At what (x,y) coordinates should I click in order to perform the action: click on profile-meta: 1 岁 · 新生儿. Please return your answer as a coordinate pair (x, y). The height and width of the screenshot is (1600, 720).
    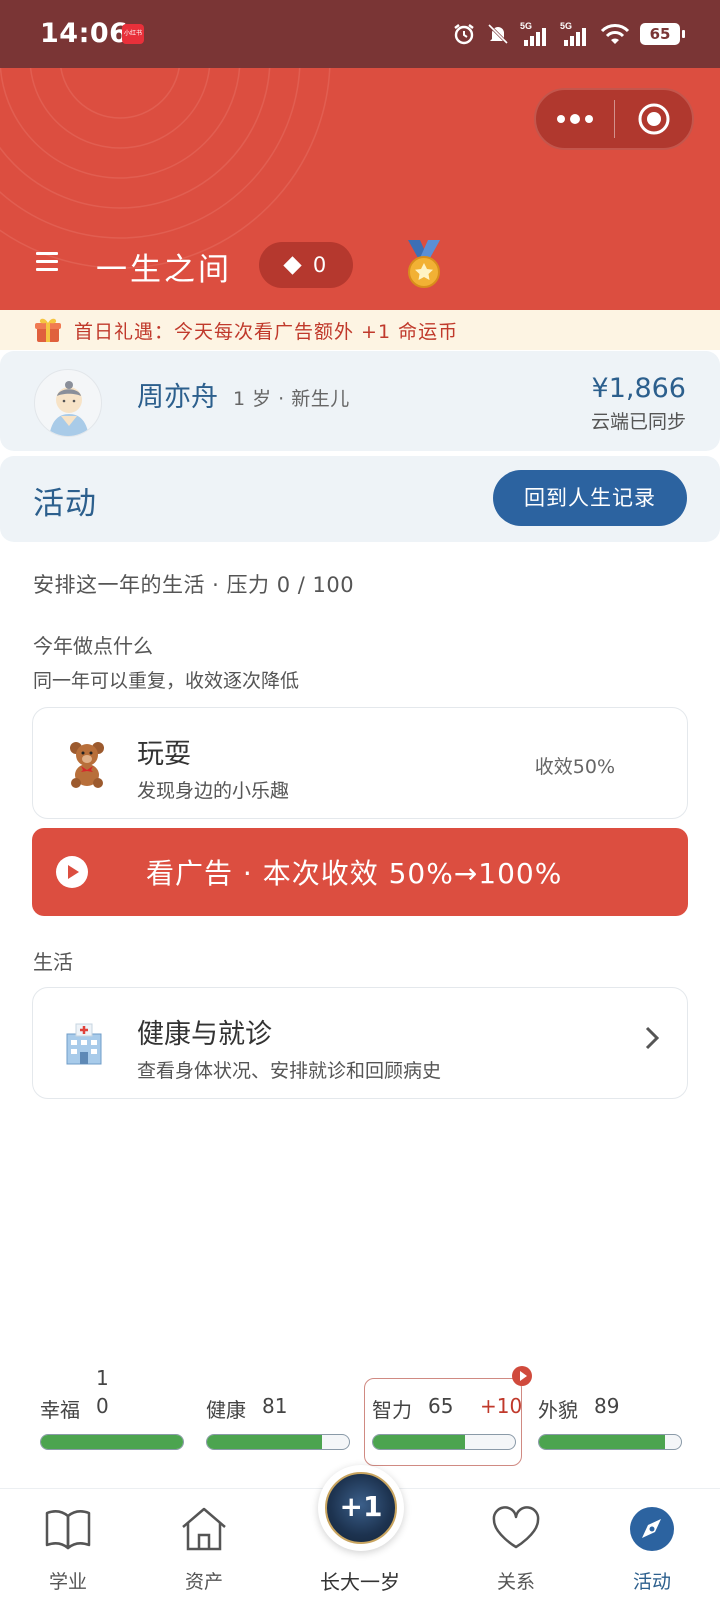
    Looking at the image, I should click on (291, 399).